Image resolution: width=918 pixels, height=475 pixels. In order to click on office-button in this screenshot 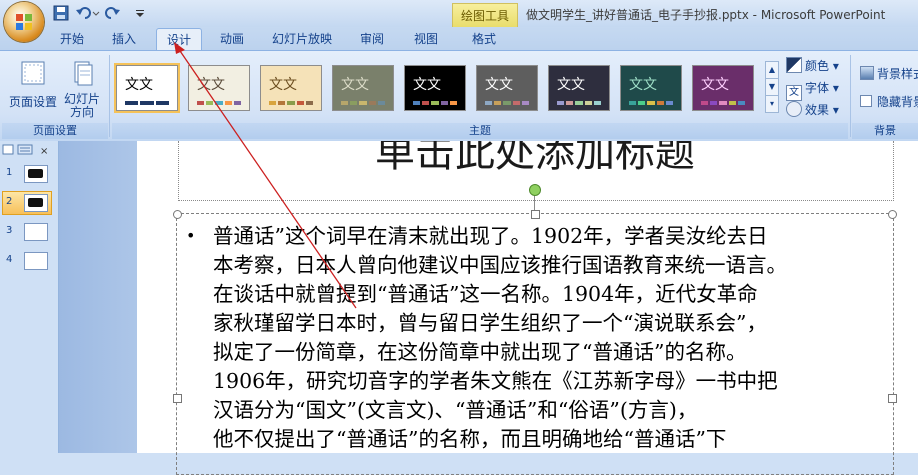, I will do `click(24, 22)`.